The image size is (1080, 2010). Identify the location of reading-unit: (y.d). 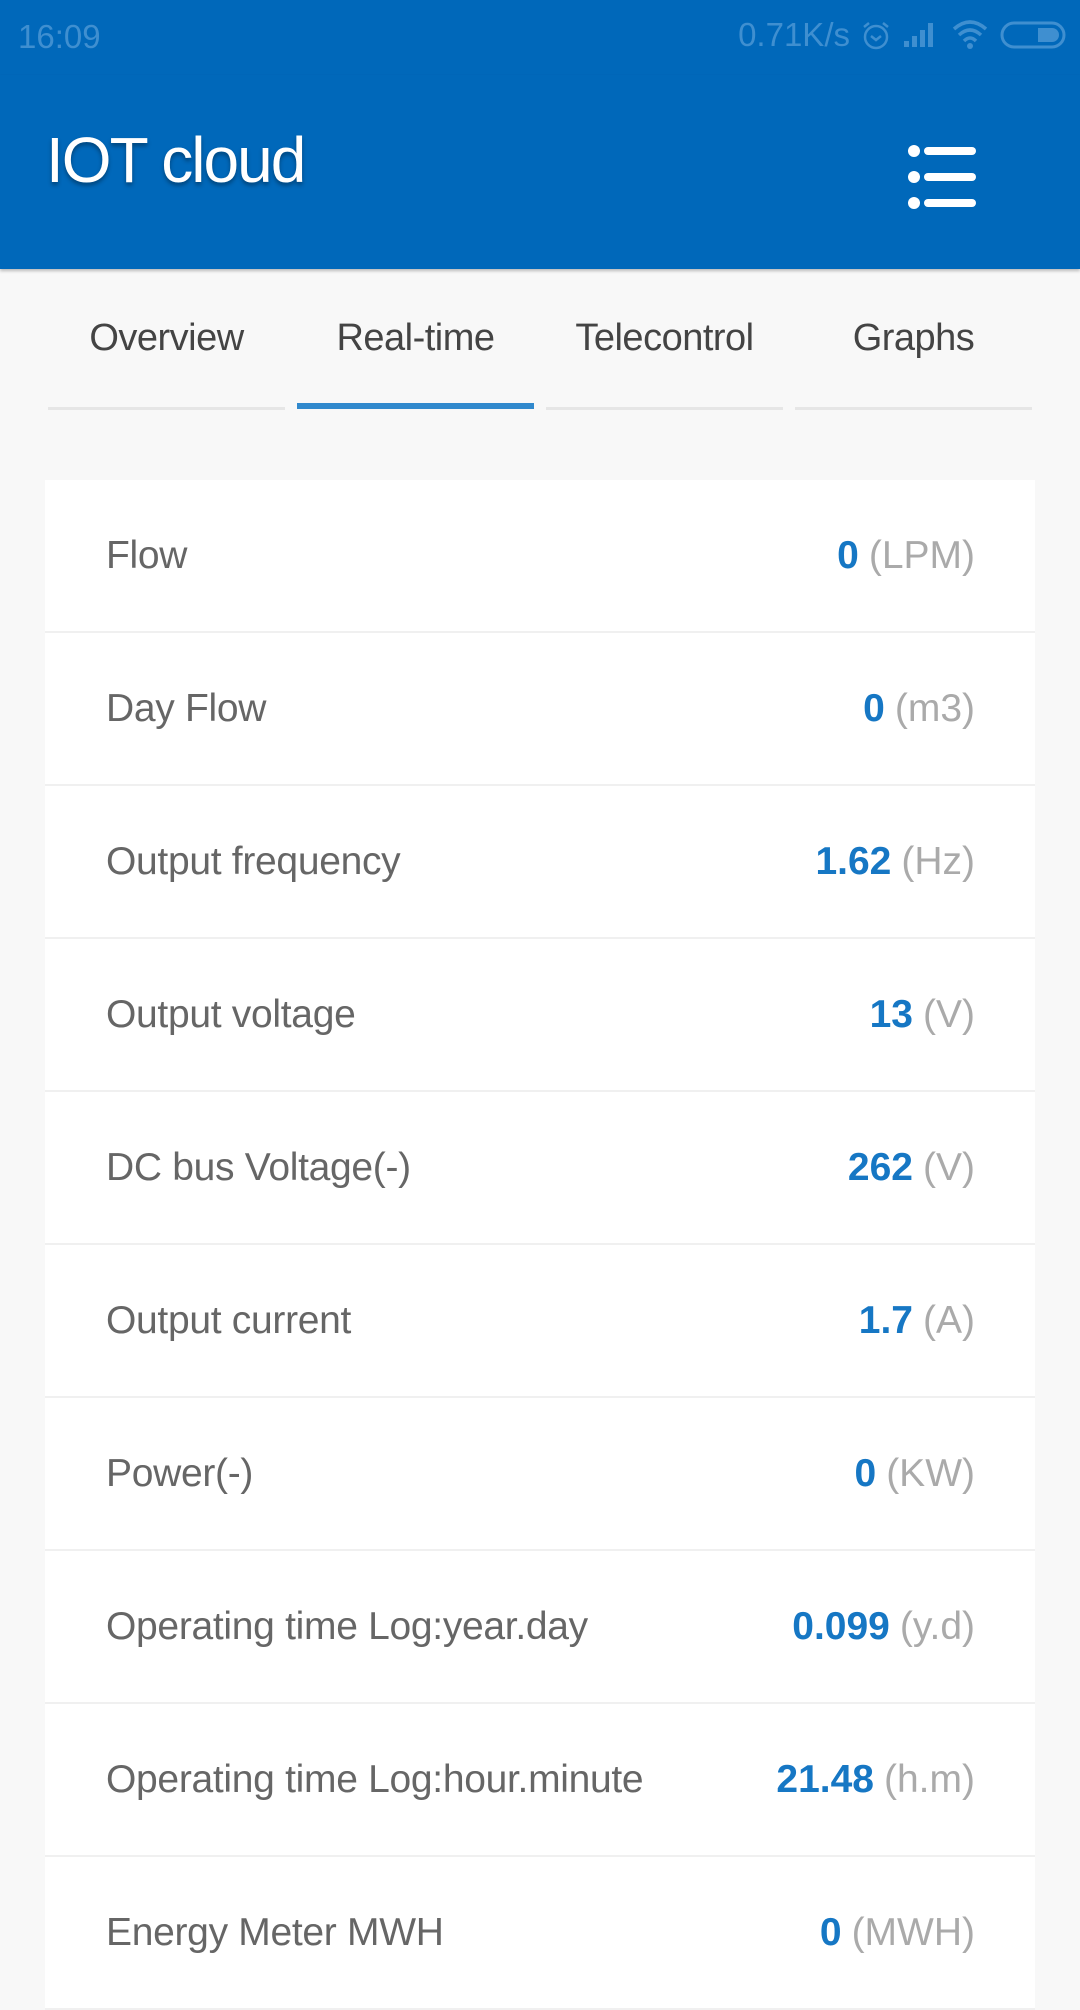
(937, 1626).